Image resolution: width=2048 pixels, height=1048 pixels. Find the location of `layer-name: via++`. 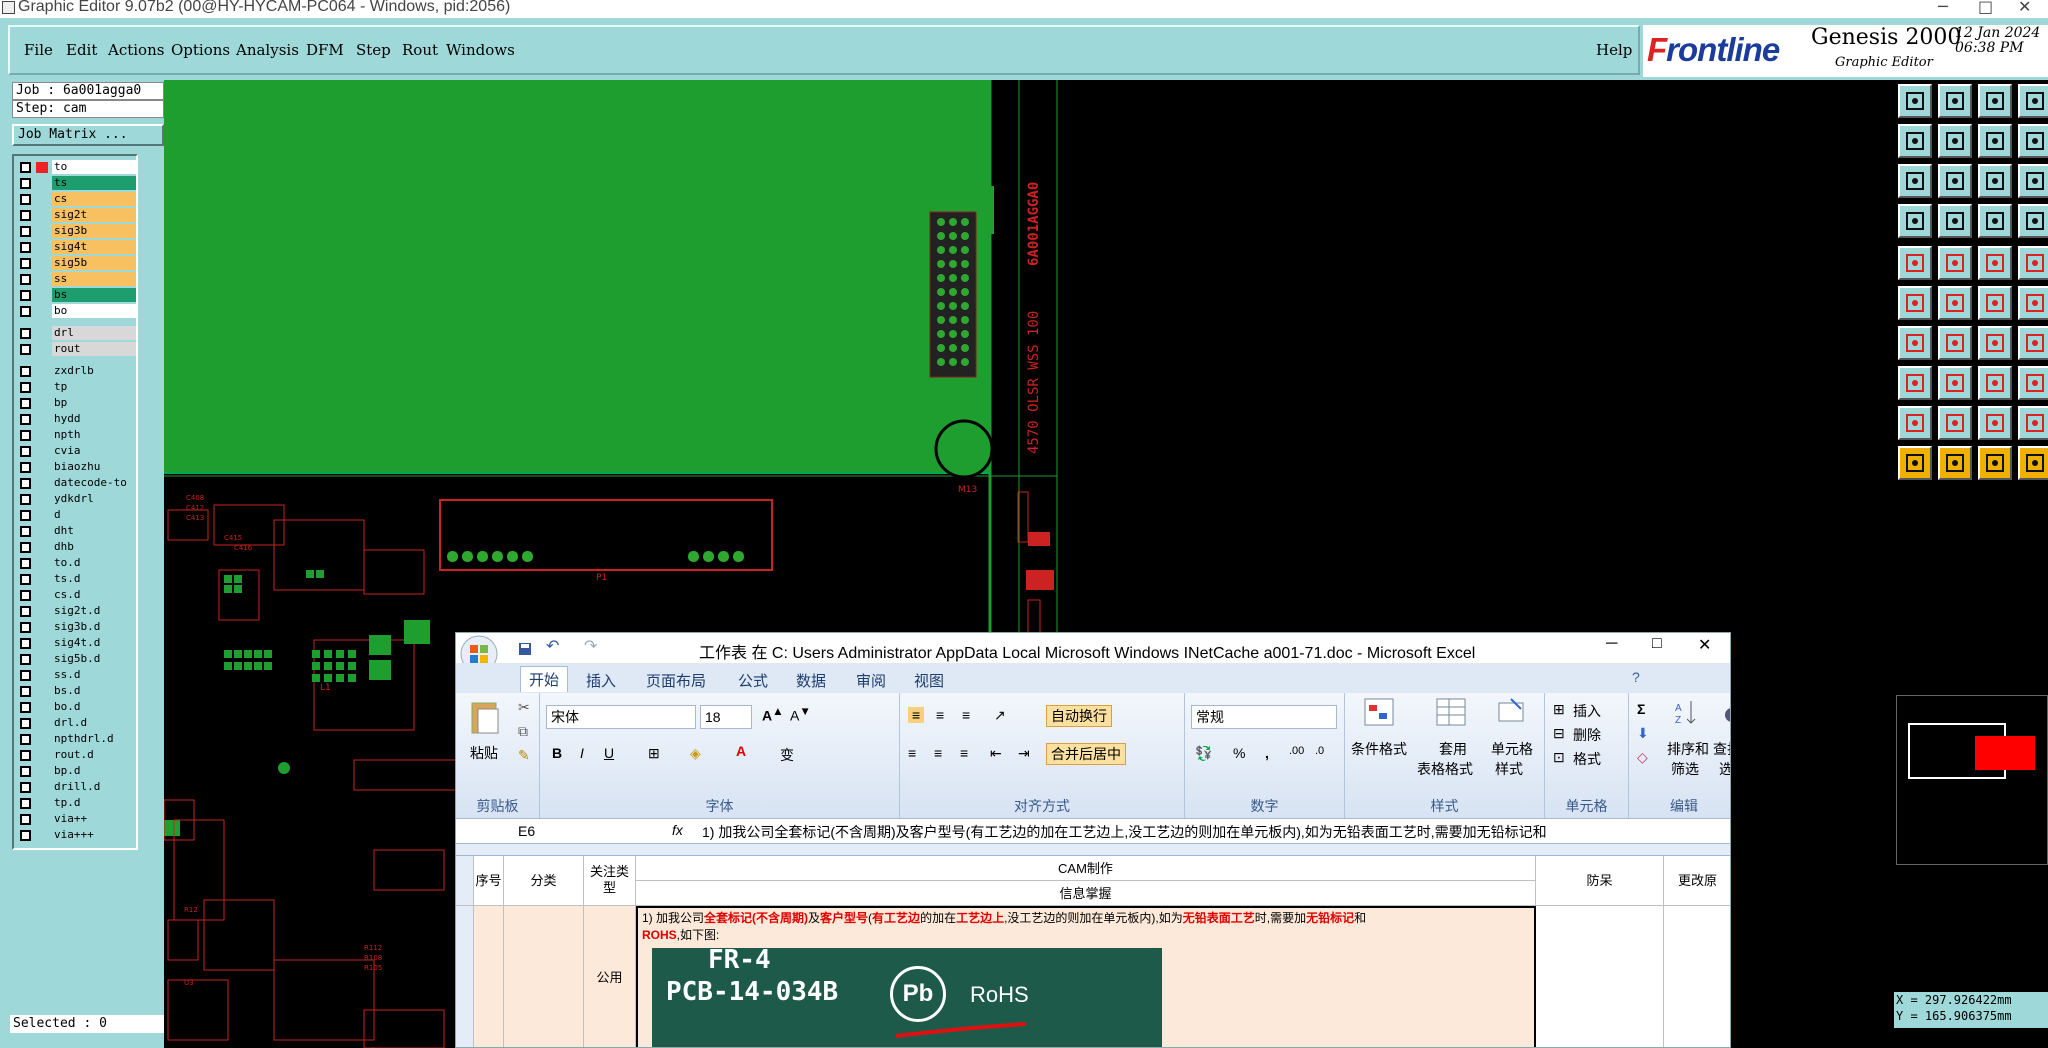

layer-name: via++ is located at coordinates (94, 819).